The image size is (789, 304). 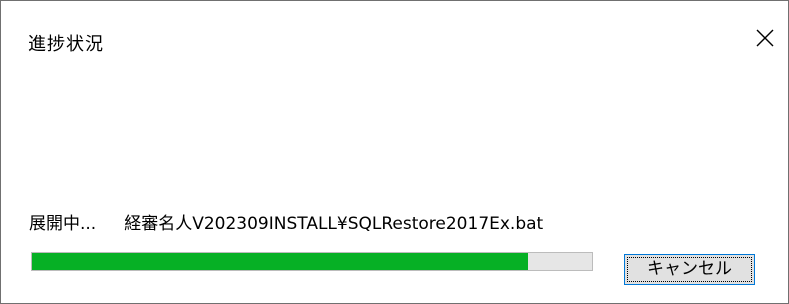 I want to click on cancel-button-label: キャンセル, so click(x=689, y=269).